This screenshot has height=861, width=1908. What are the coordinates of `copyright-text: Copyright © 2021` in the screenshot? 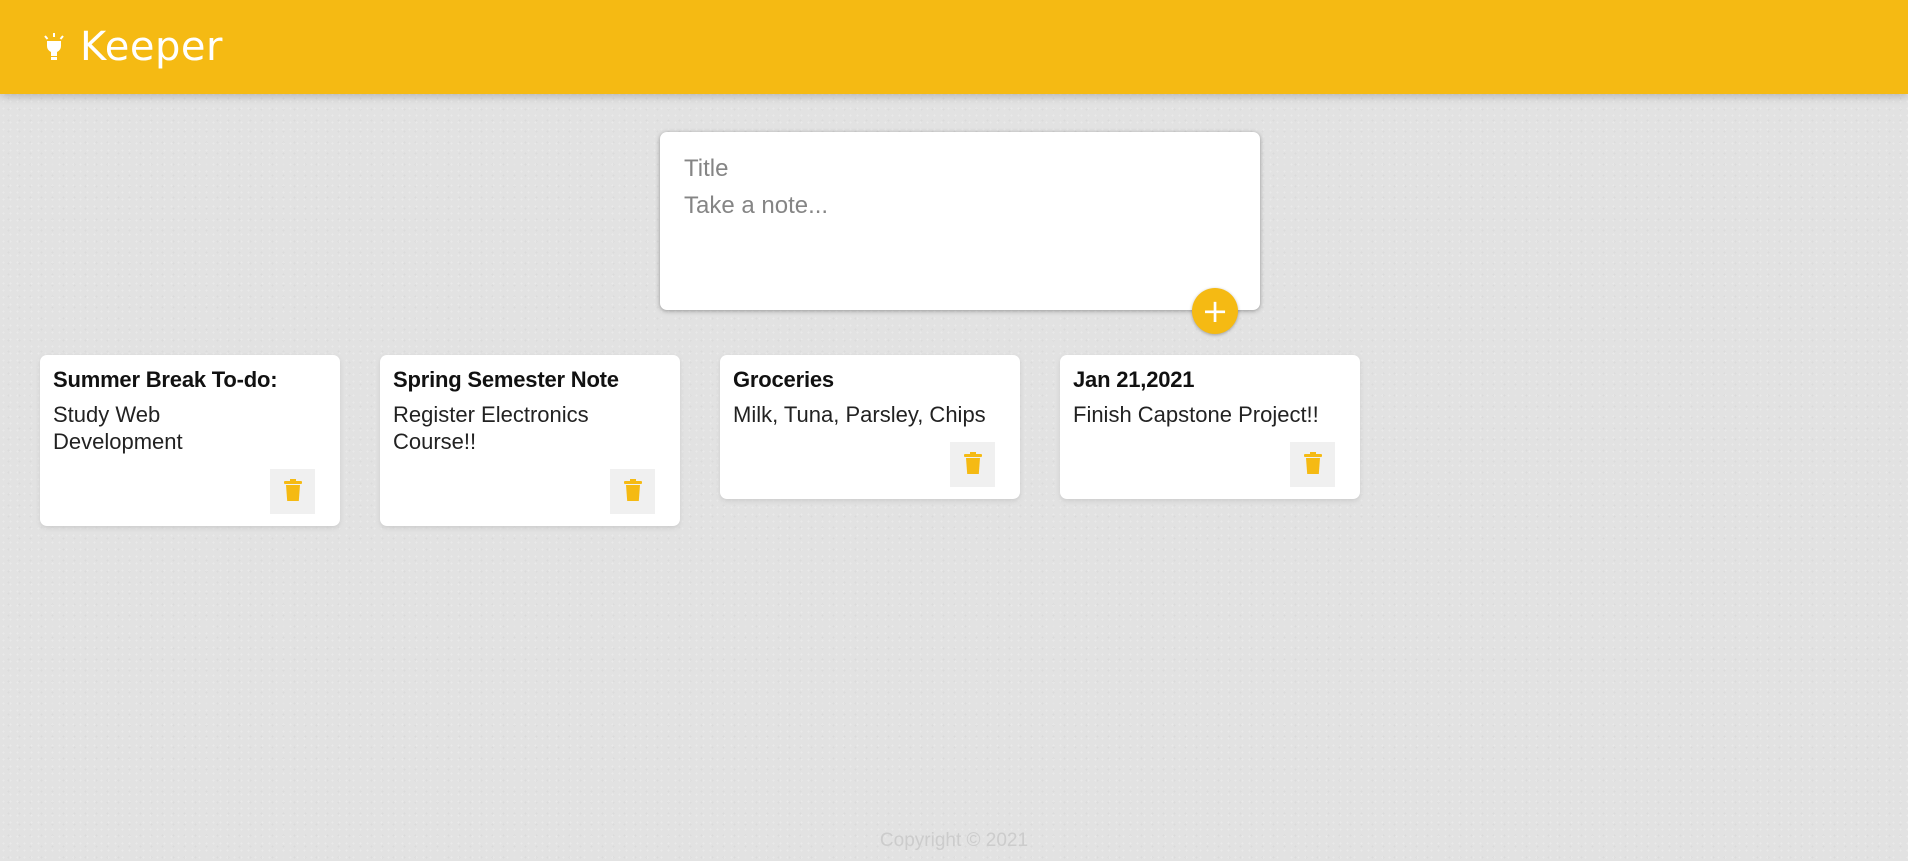 It's located at (954, 840).